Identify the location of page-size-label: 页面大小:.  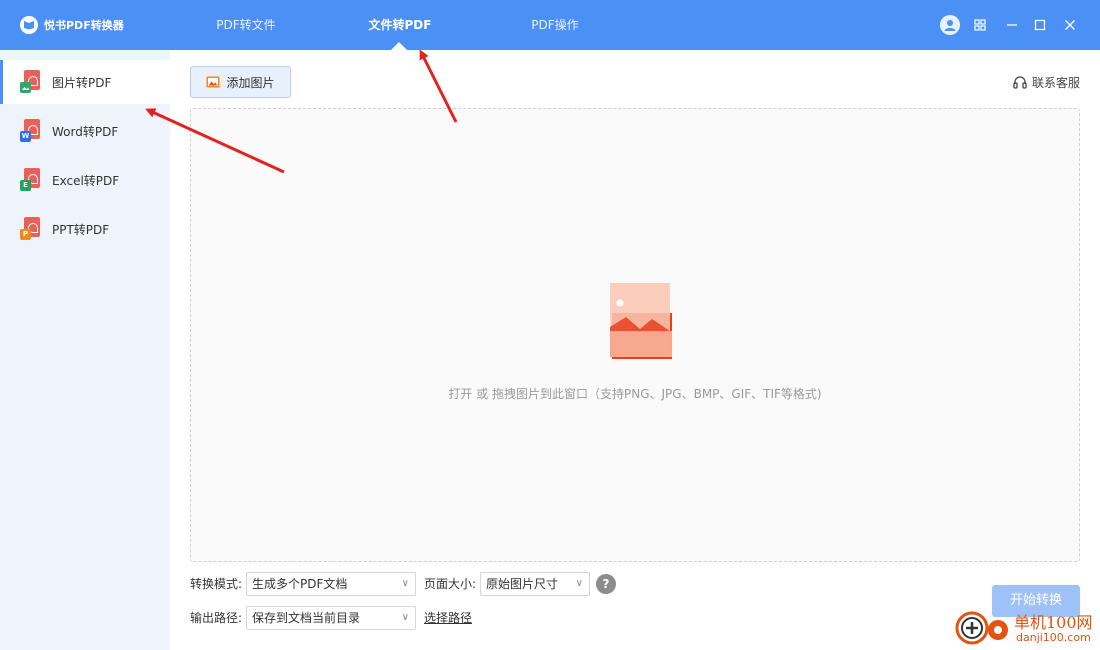
(450, 584).